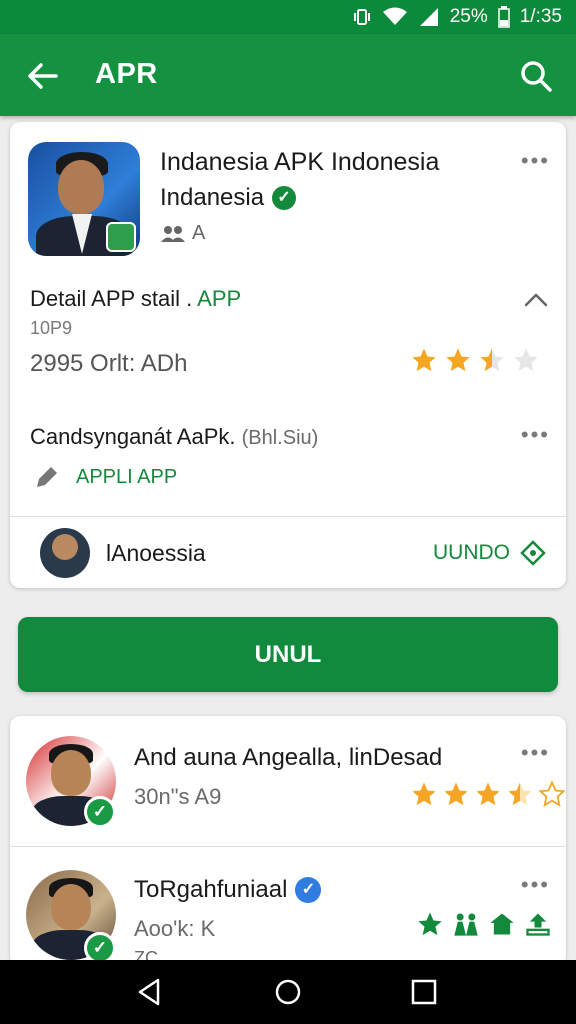 The image size is (576, 1024). What do you see at coordinates (174, 436) in the screenshot?
I see `subheading: Candsynganát AaPk. (Bhl.Siu)` at bounding box center [174, 436].